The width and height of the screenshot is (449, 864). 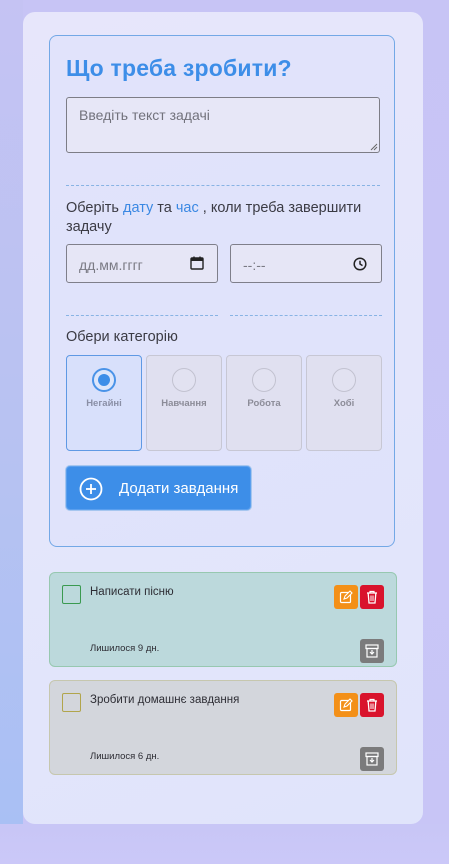 I want to click on add-task-button: Додати завдання, so click(x=158, y=488).